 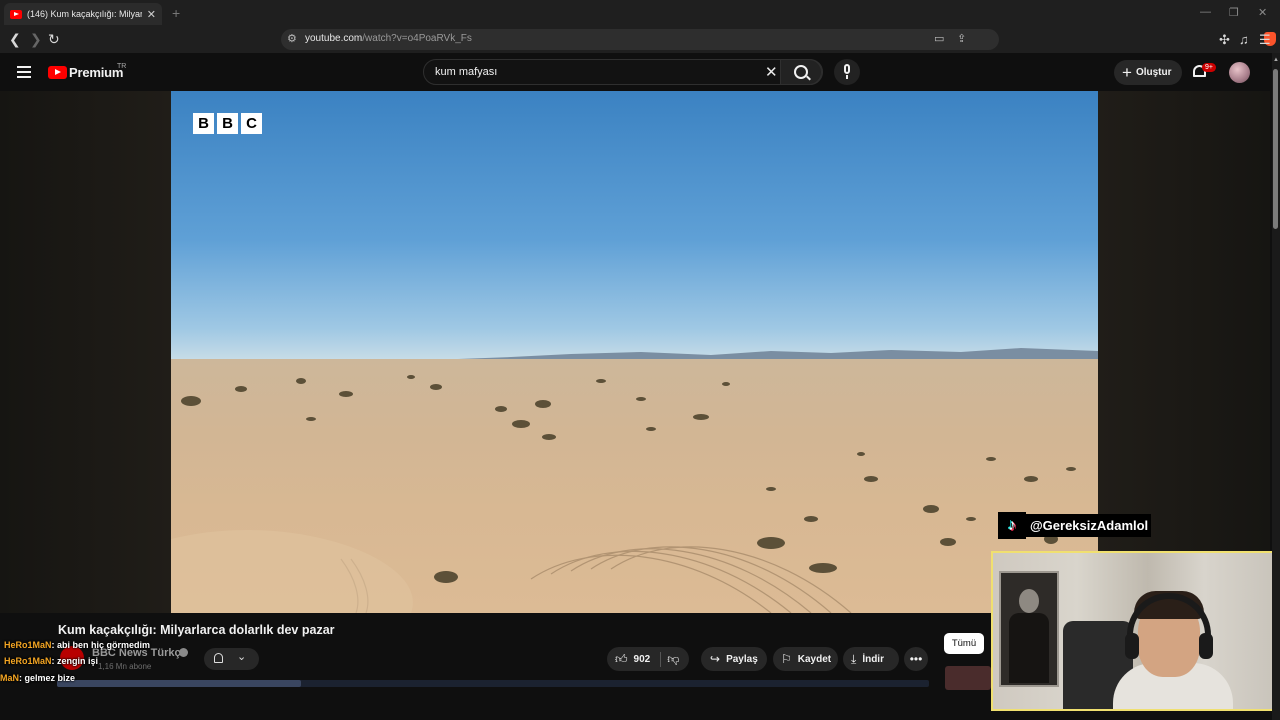 I want to click on bbc-watermark: B B C, so click(x=227, y=123).